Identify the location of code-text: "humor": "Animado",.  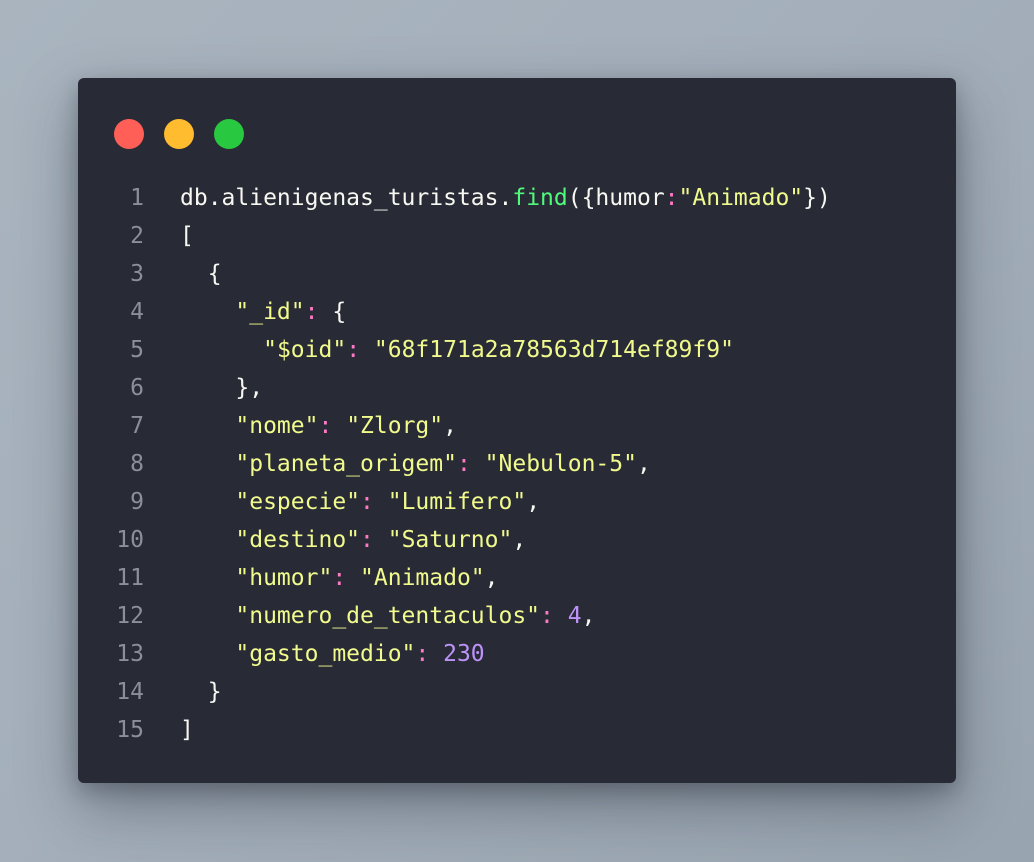
(339, 578).